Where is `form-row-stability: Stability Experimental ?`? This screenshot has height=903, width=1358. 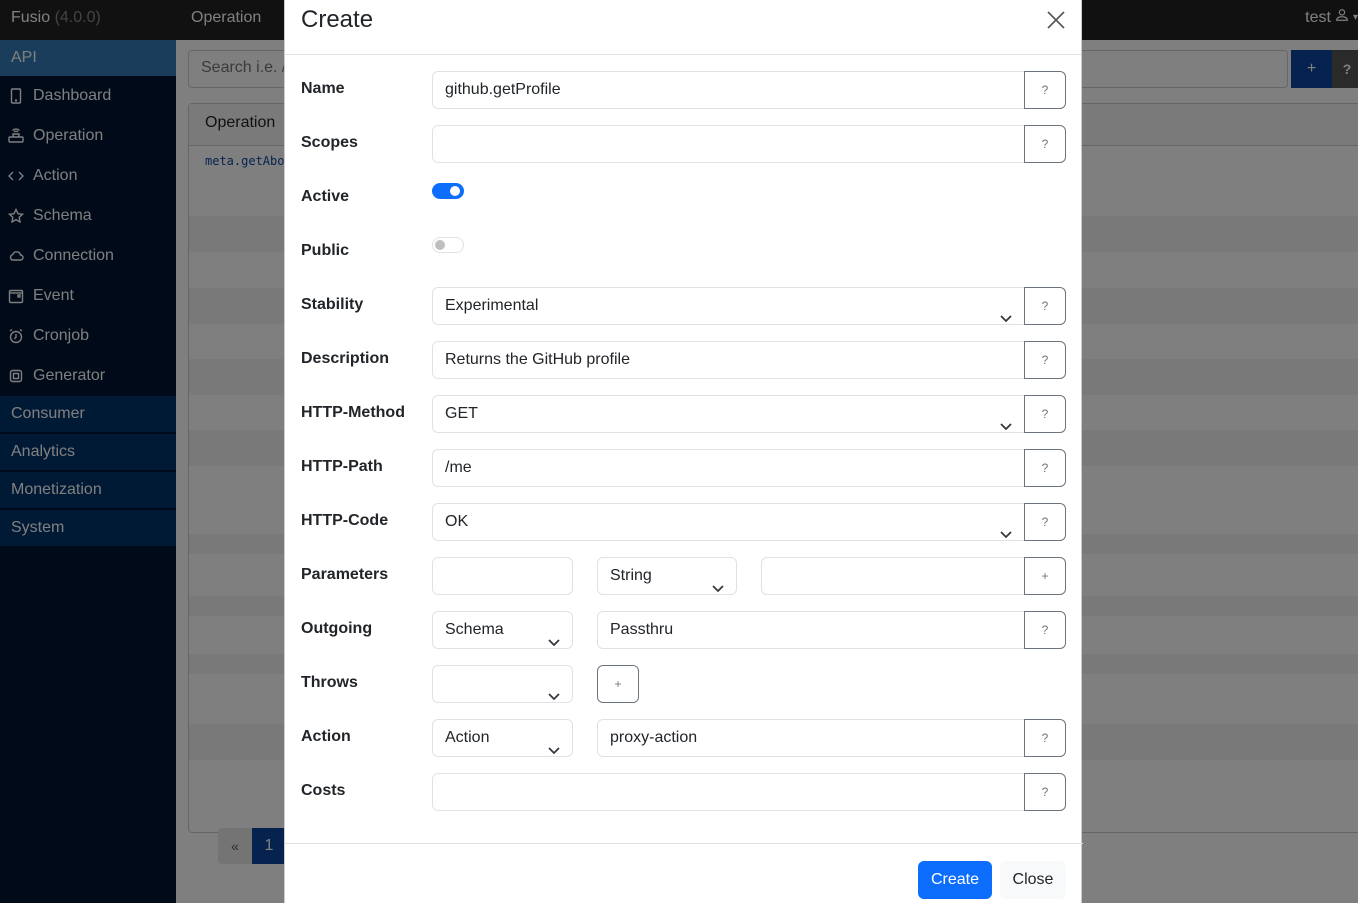
form-row-stability: Stability Experimental ? is located at coordinates (684, 306).